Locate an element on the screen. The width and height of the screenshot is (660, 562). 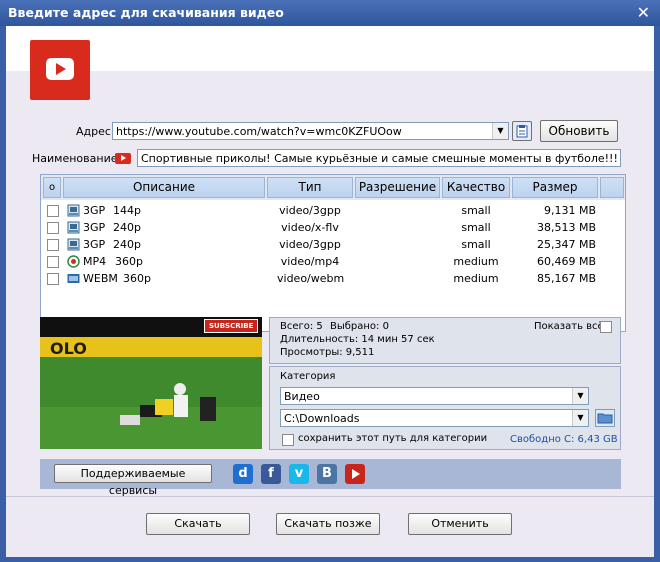
table-row: 3GP 144p video/3gpp small 9,131 МВ is located at coordinates (334, 210).